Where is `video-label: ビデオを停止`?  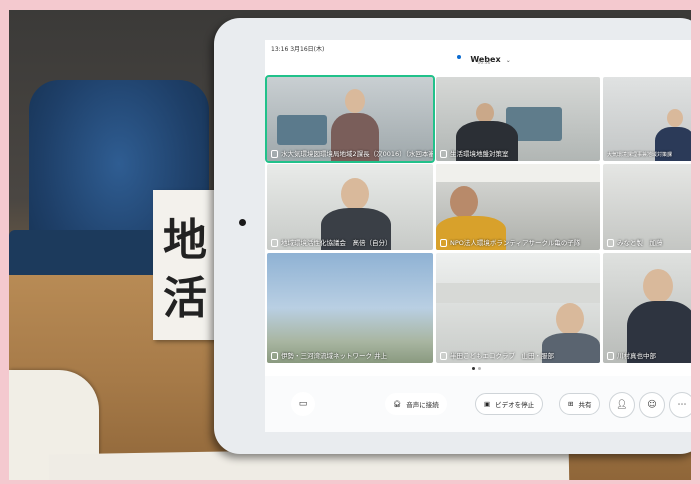
video-label: ビデオを停止 is located at coordinates (515, 405).